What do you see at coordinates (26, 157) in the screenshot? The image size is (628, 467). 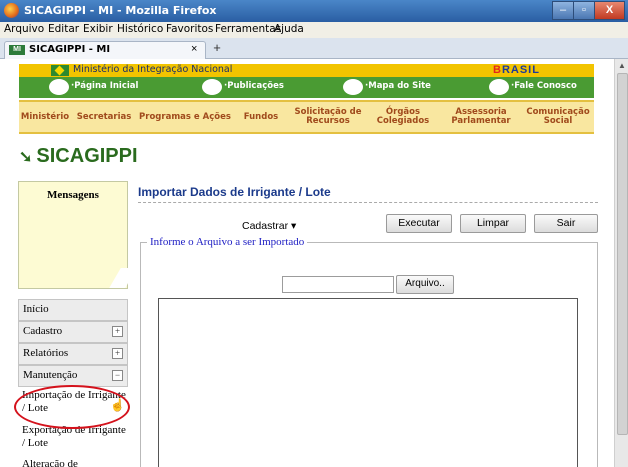 I see `logo-arrow-icon: ➘` at bounding box center [26, 157].